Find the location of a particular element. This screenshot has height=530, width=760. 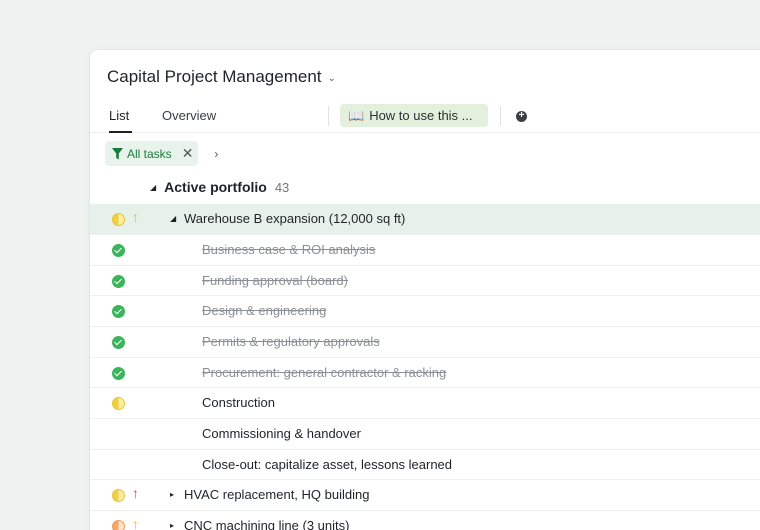

book-icon: 📖 is located at coordinates (356, 115).